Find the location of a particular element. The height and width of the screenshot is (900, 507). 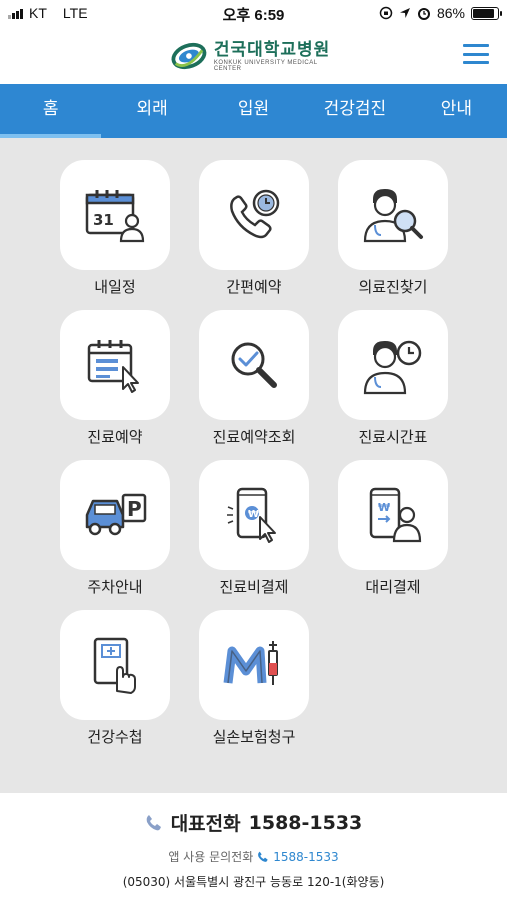

magnifier-check-icon is located at coordinates (254, 365).